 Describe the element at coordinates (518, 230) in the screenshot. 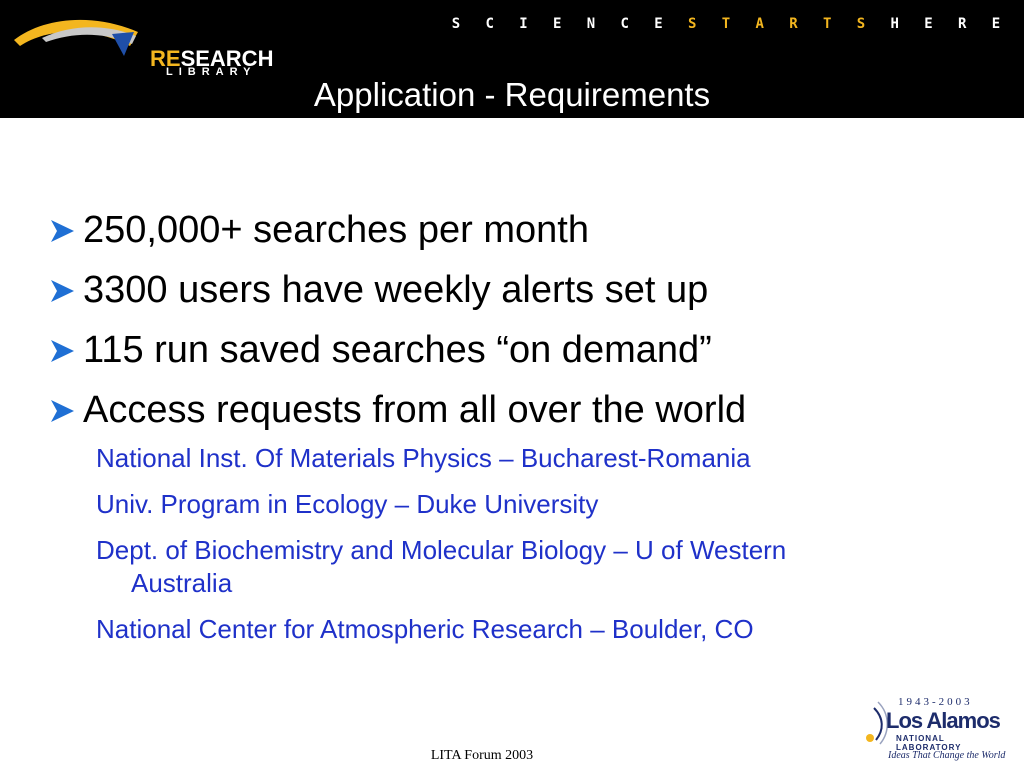

I see `bullet-item: 250,000+ searches per month` at that location.